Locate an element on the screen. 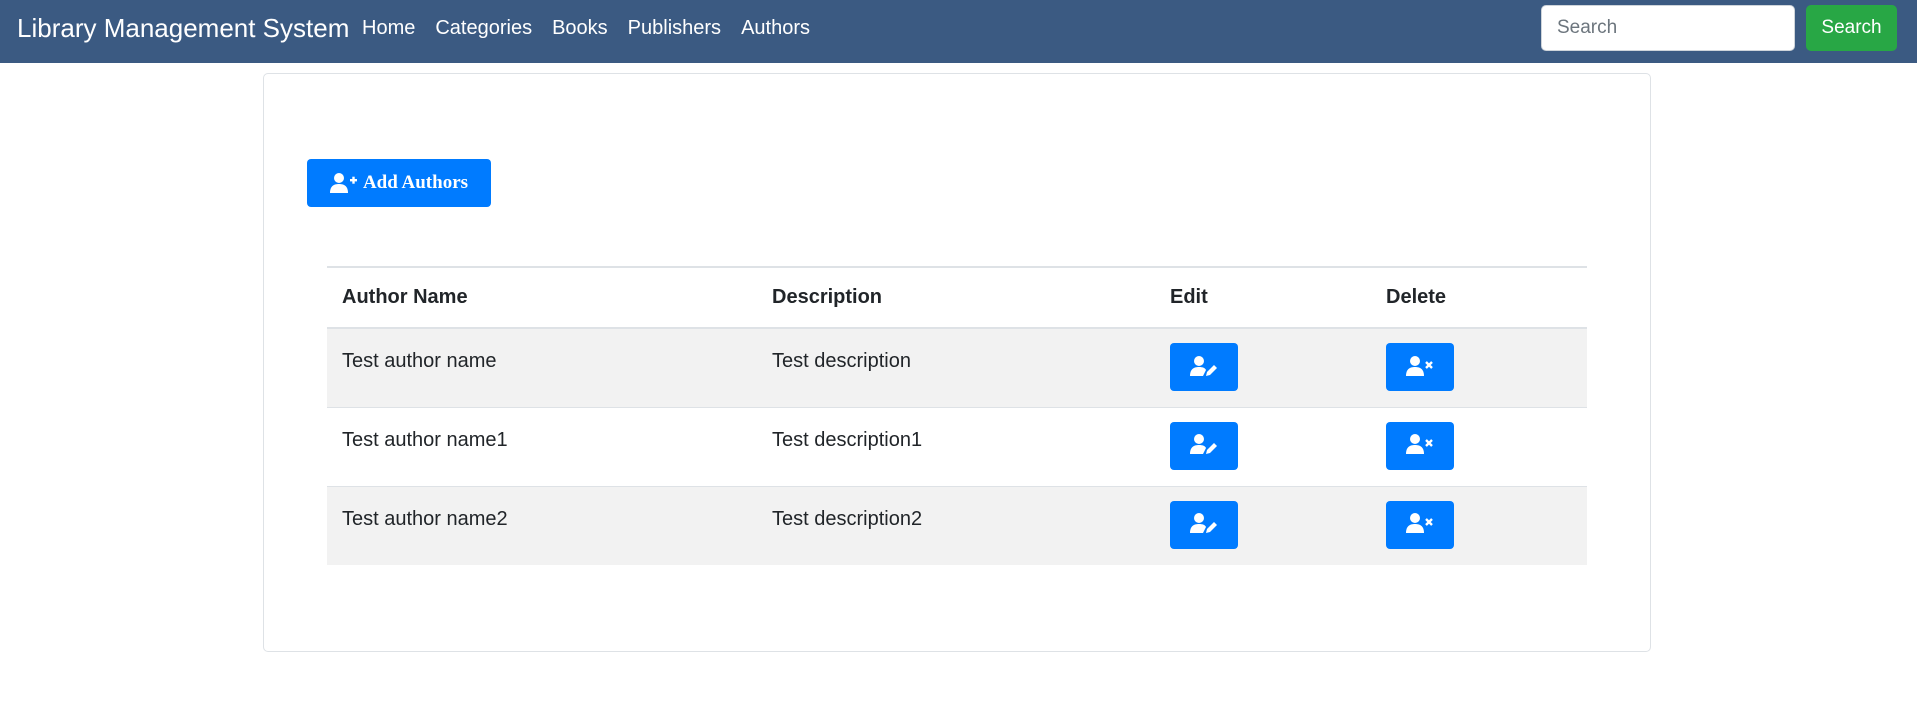 The width and height of the screenshot is (1917, 711). table-header-row: Author Name Description Edit Delete is located at coordinates (957, 297).